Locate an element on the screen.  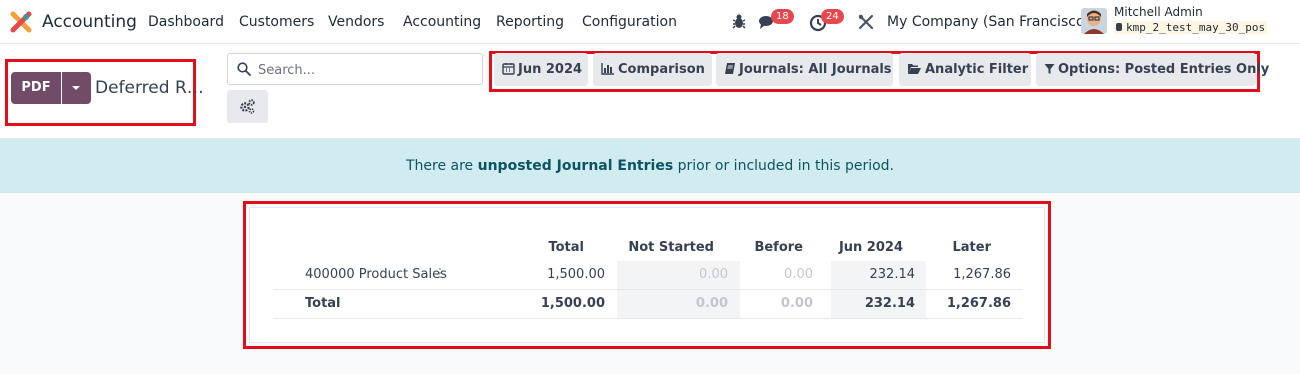
database-icon is located at coordinates (1119, 27).